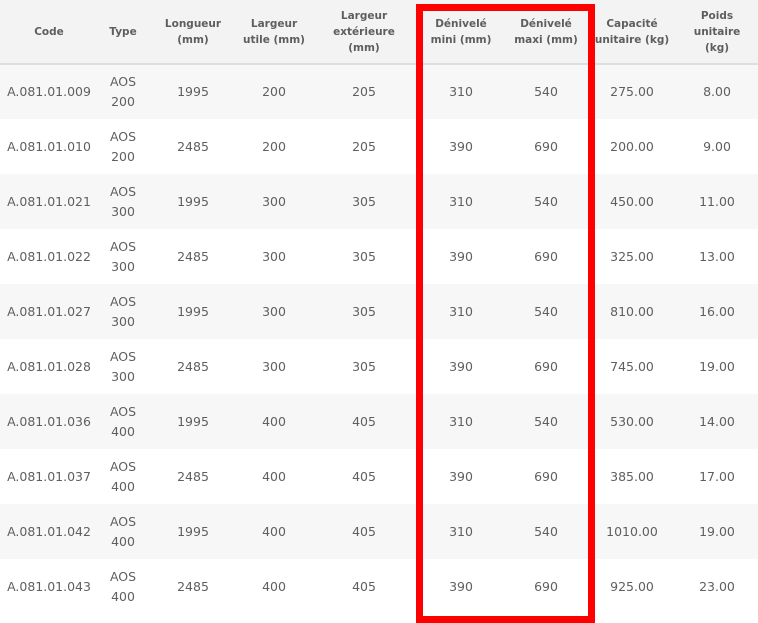 Image resolution: width=758 pixels, height=623 pixels. What do you see at coordinates (193, 39) in the screenshot?
I see `column-header-line: (mm)` at bounding box center [193, 39].